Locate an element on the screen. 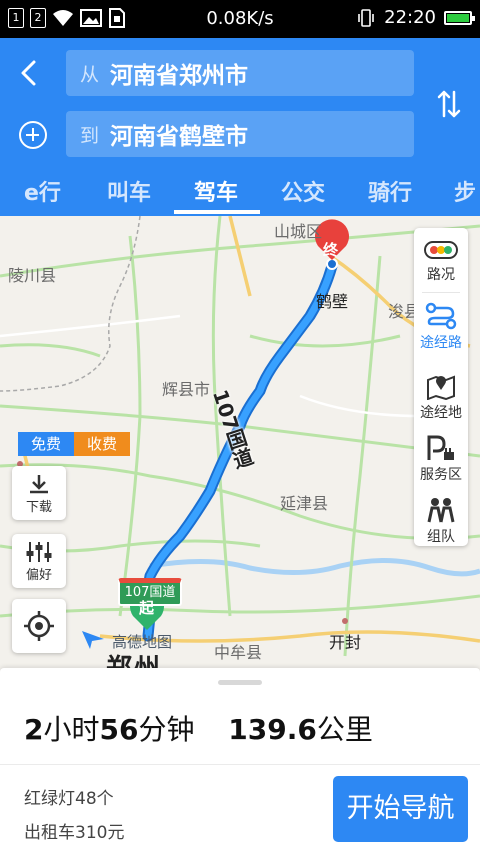 This screenshot has height=854, width=480. locate-icon is located at coordinates (39, 626).